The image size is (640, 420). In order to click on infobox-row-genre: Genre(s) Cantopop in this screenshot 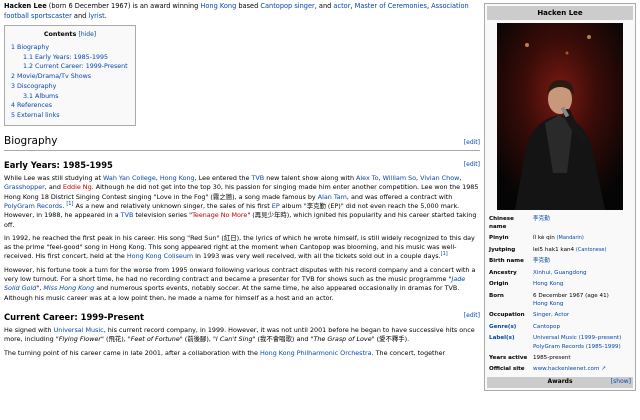, I will do `click(560, 326)`.